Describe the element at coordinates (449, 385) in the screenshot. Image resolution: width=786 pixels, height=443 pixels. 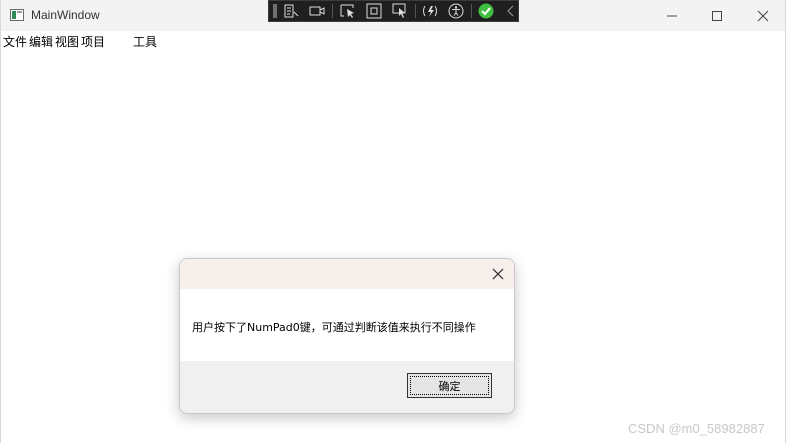
I see `ok-button: 确定` at that location.